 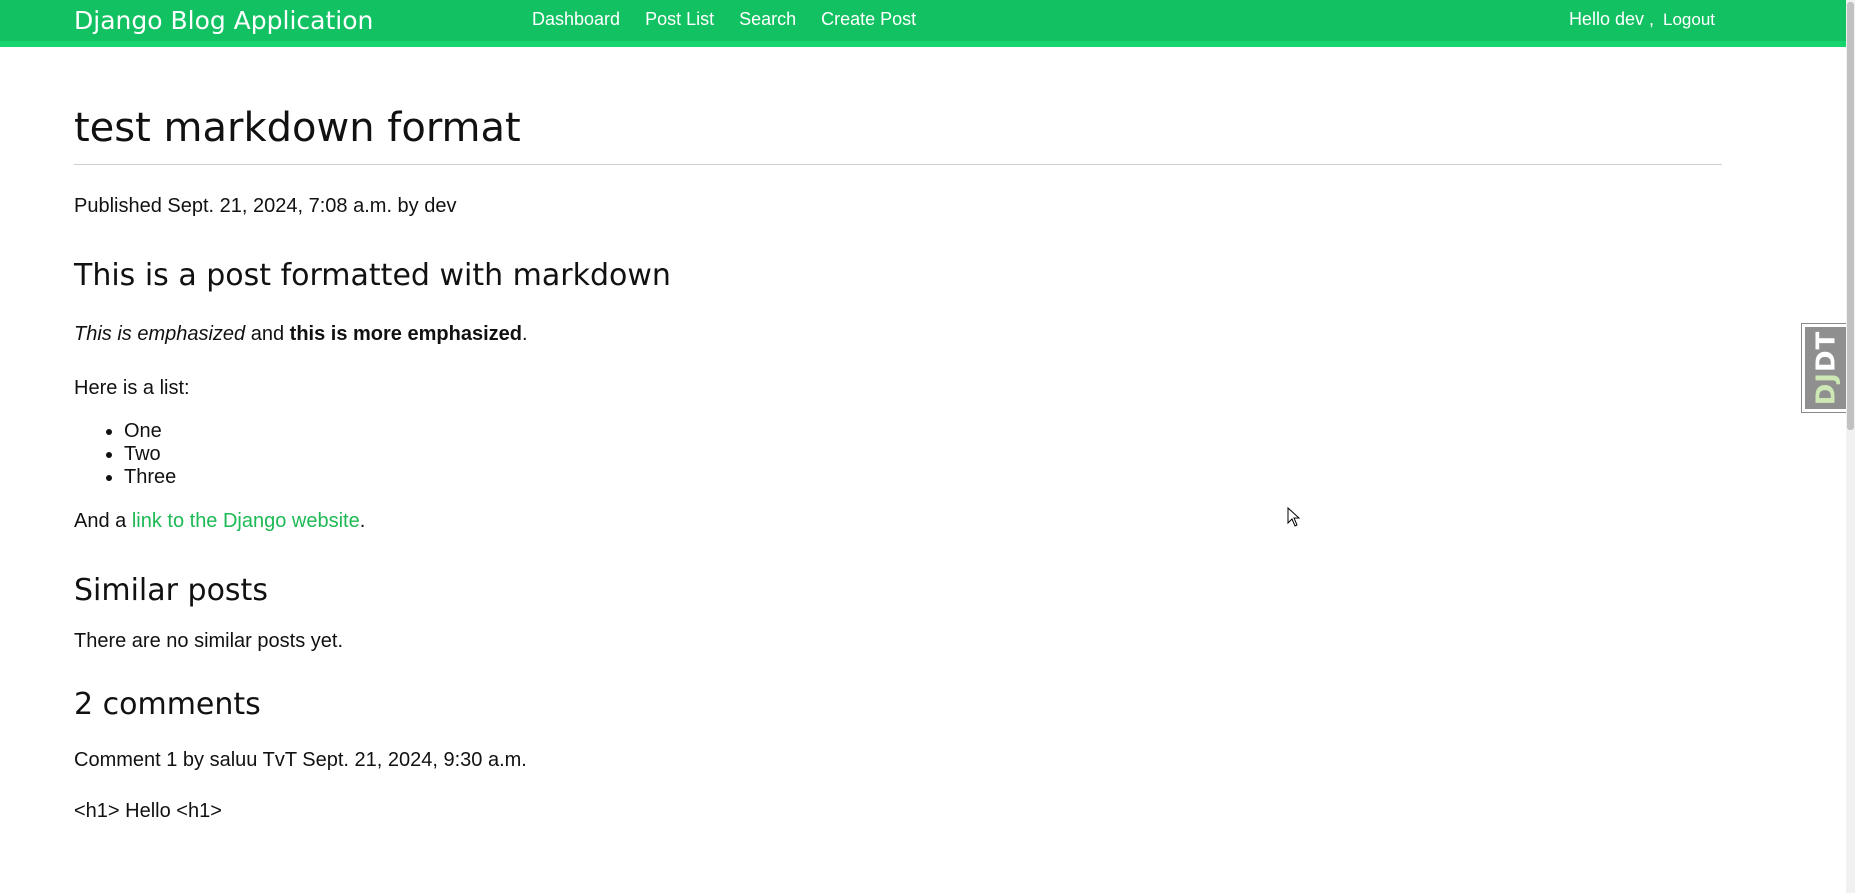 What do you see at coordinates (1850, 216) in the screenshot?
I see `scrollbar-thumb` at bounding box center [1850, 216].